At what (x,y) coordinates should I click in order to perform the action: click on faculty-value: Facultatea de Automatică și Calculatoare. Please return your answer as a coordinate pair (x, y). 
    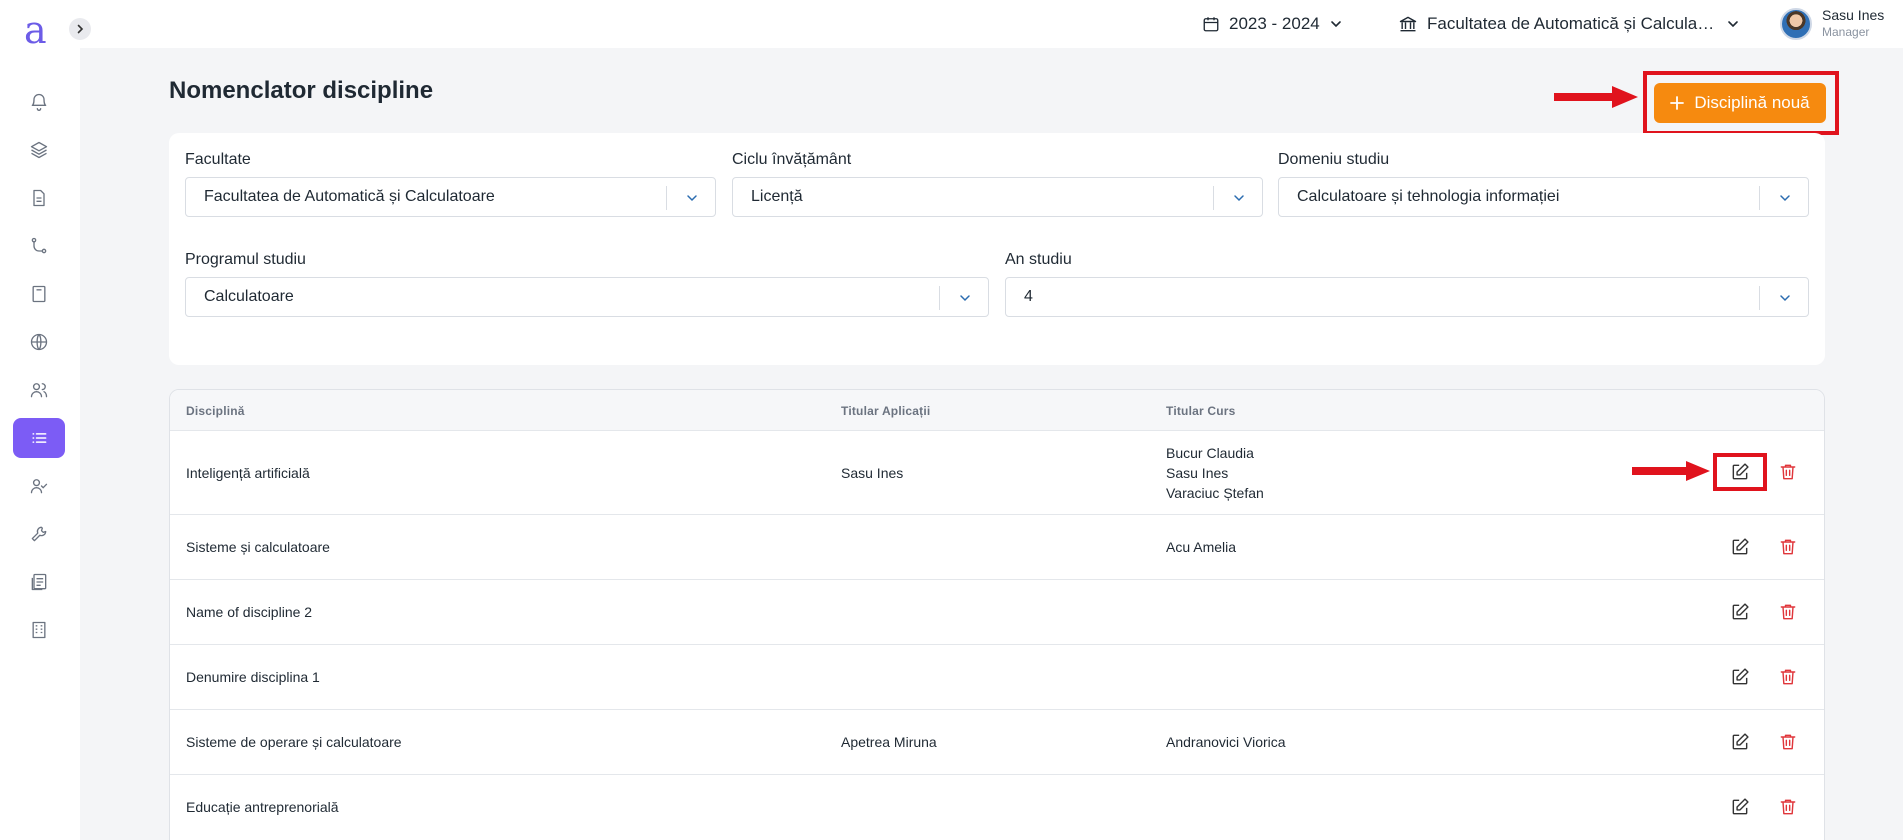
    Looking at the image, I should click on (1572, 23).